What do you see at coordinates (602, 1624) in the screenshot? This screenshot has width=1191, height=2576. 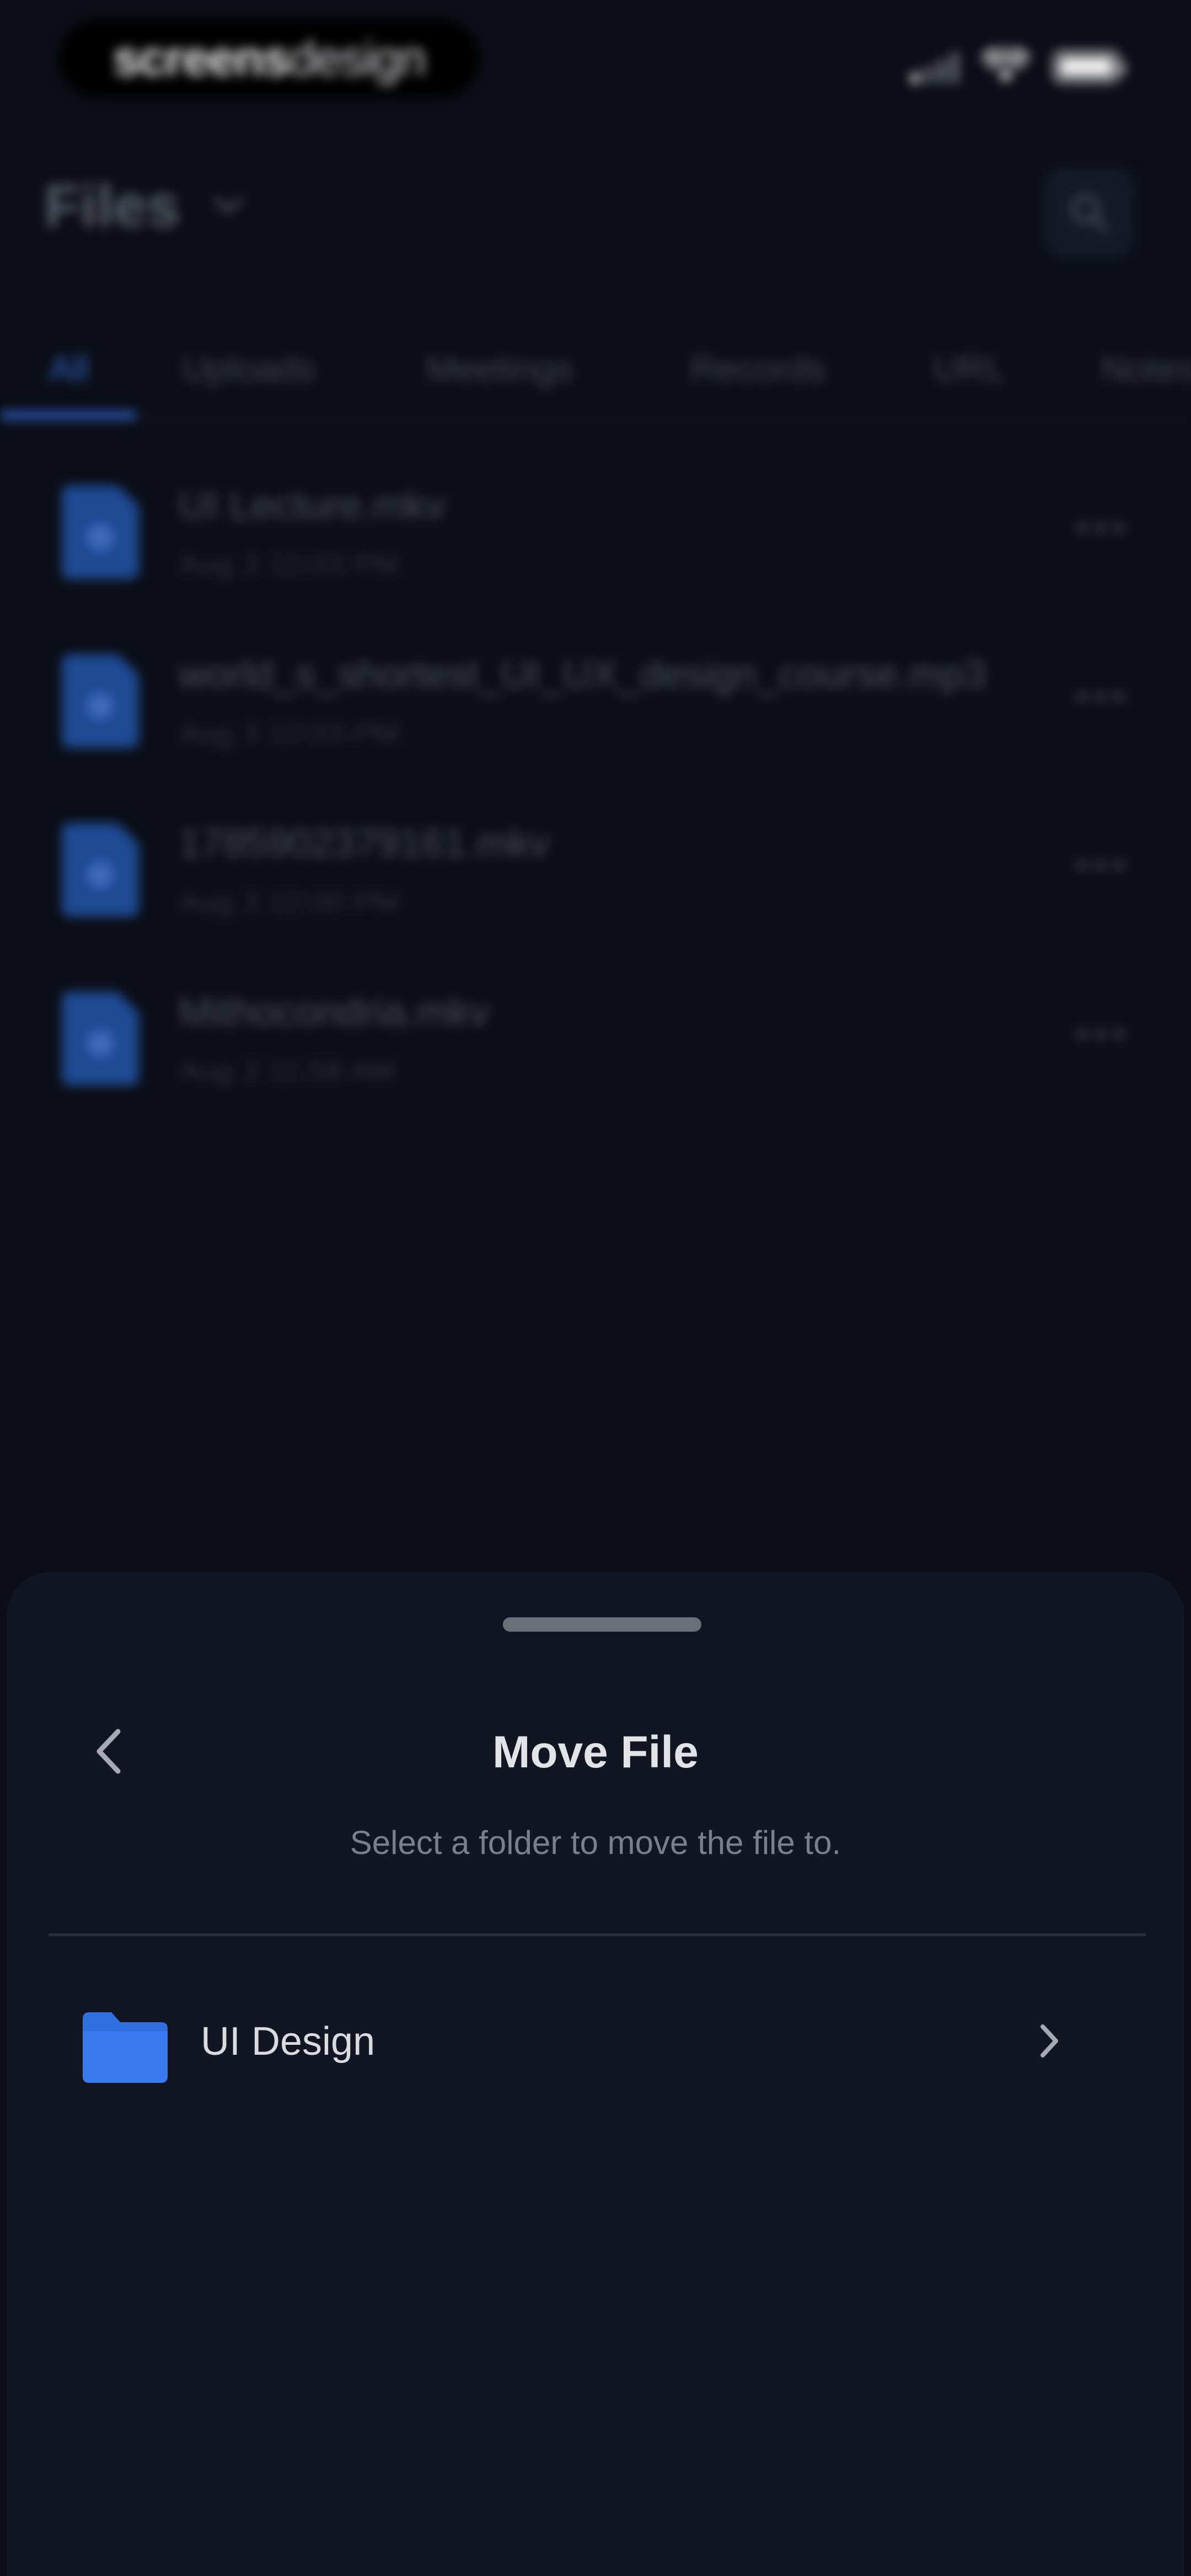 I see `sheet-drag-handle` at bounding box center [602, 1624].